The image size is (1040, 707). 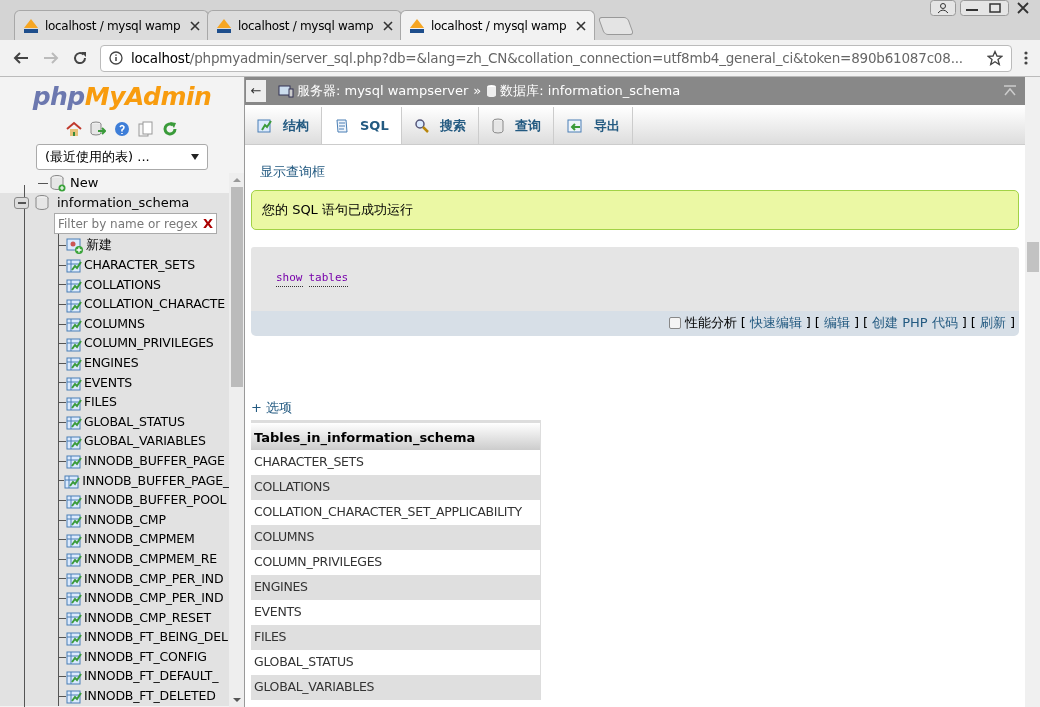 I want to click on tree-item: COLLATIONS, so click(x=122, y=285).